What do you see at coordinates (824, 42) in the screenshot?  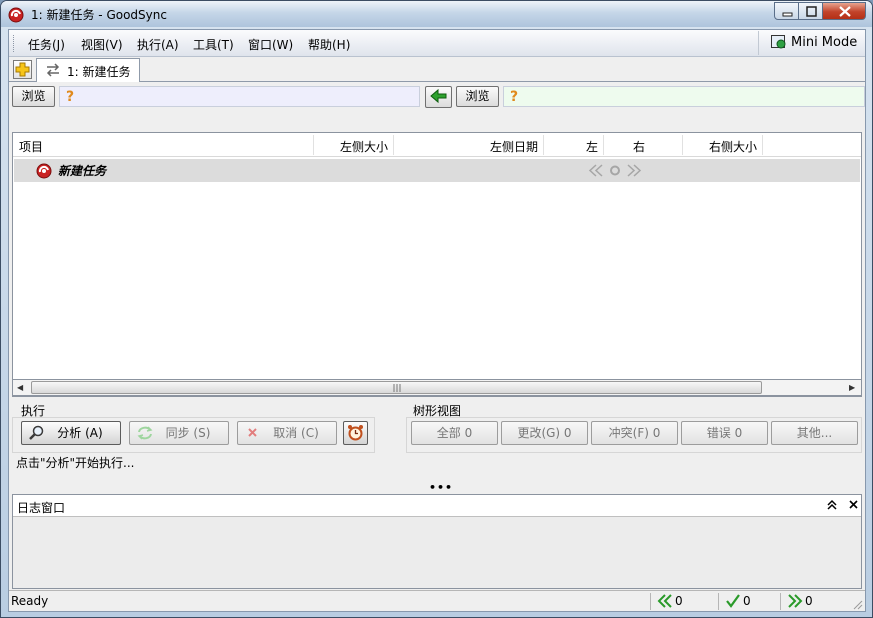 I see `mini-mode-label: Mini Mode` at bounding box center [824, 42].